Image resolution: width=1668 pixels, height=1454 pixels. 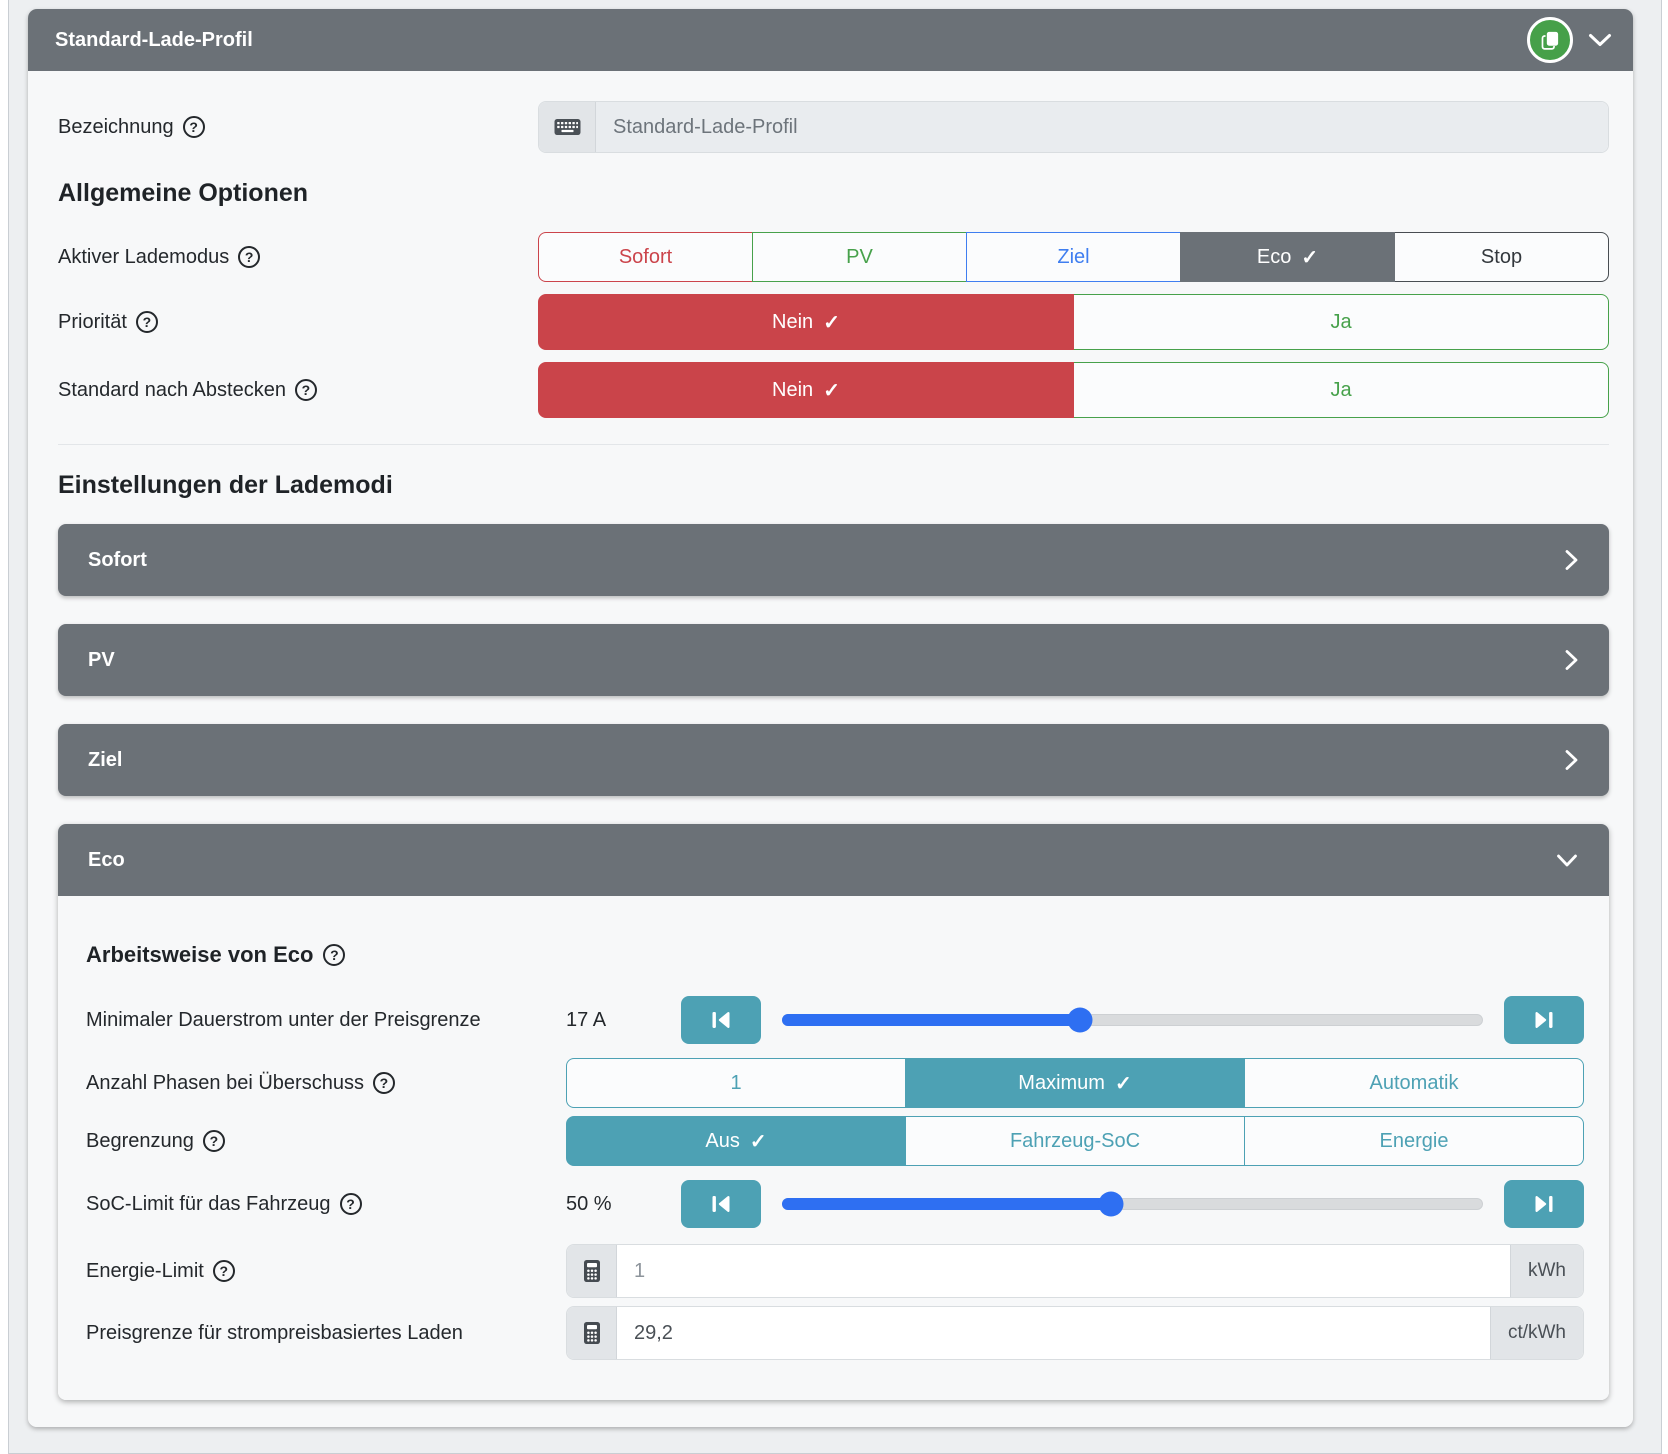 I want to click on price-limit-input, so click(x=1053, y=1333).